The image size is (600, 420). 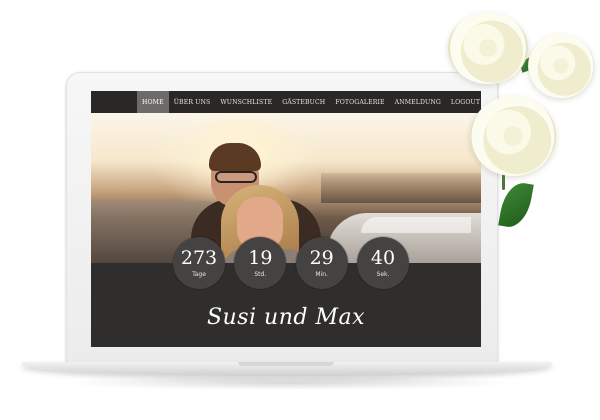 I want to click on rose-bottom, so click(x=513, y=136).